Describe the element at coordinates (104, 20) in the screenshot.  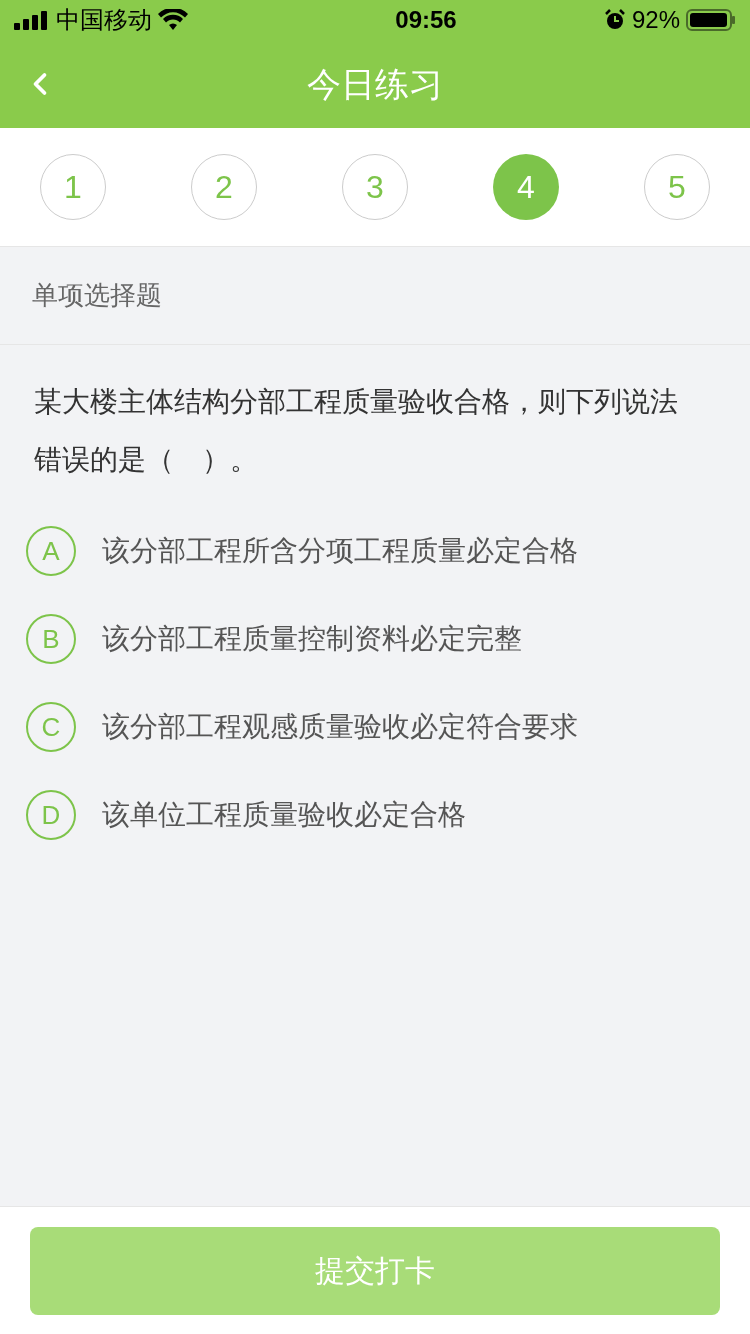
I see `carrier-name: 中国移动` at that location.